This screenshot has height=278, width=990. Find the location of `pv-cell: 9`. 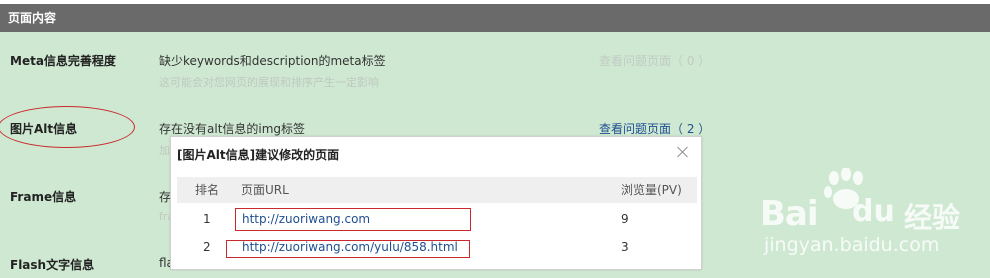

pv-cell: 9 is located at coordinates (625, 219).